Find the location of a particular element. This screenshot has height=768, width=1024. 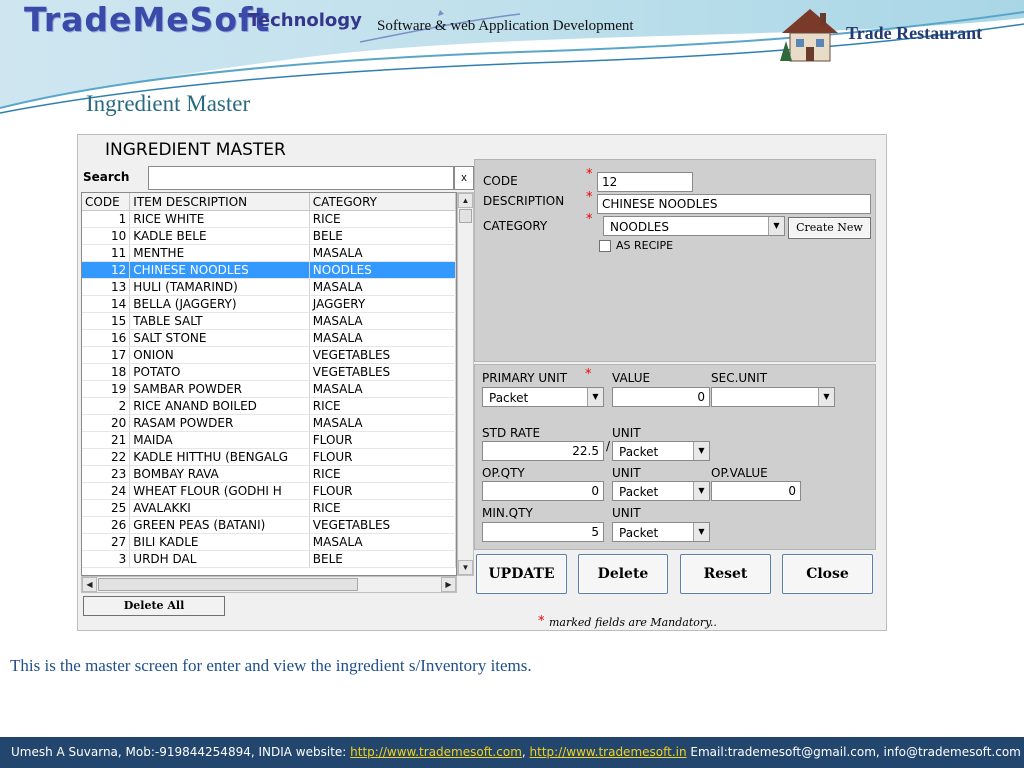

code-field is located at coordinates (645, 182).